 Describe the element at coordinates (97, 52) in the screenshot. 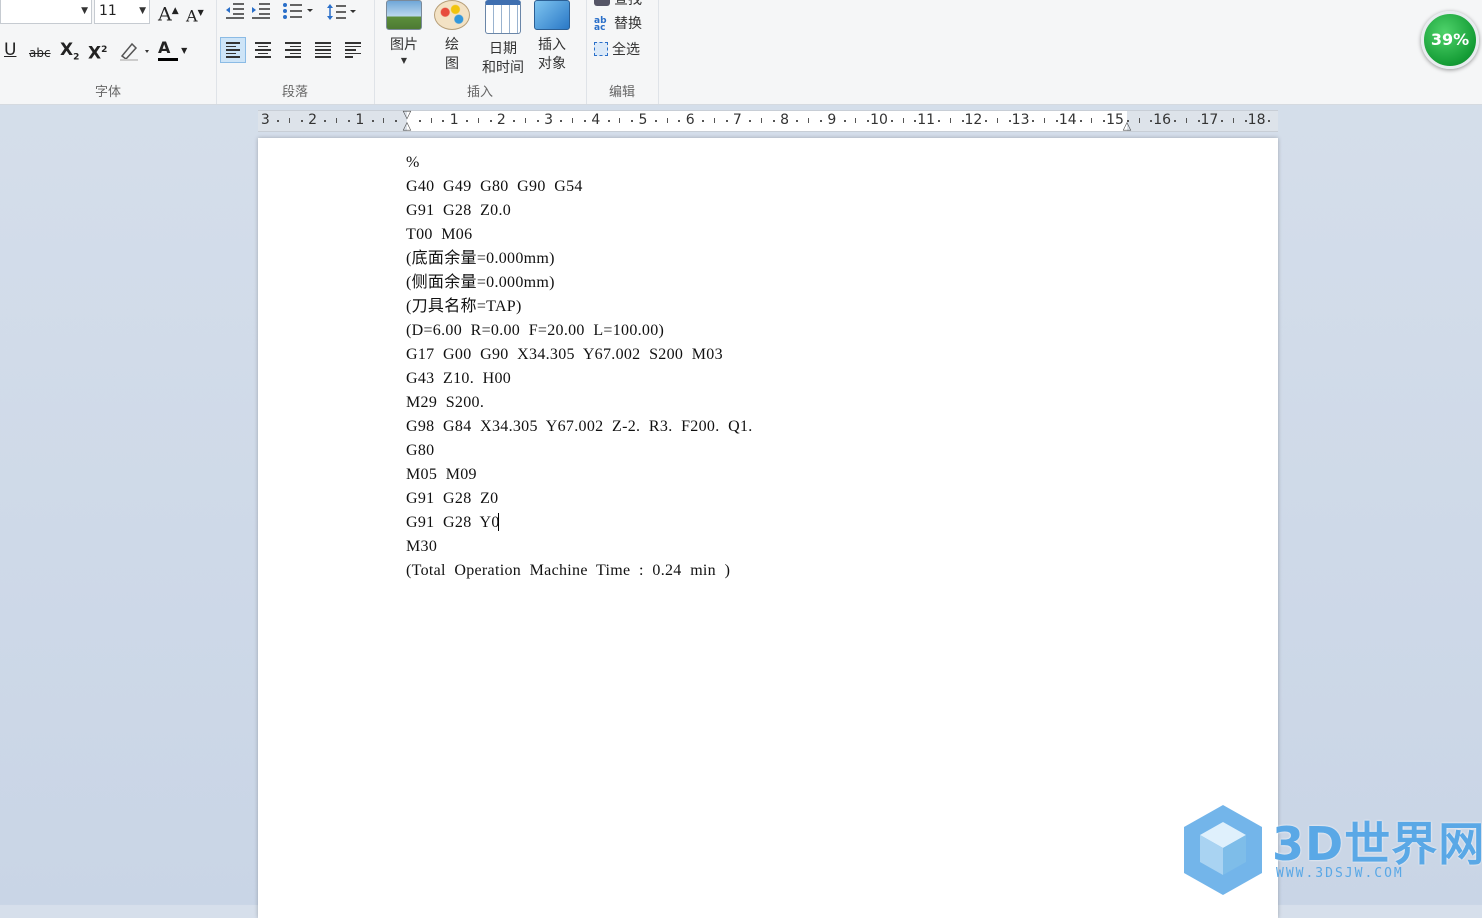

I see `superscript-button: X2` at that location.